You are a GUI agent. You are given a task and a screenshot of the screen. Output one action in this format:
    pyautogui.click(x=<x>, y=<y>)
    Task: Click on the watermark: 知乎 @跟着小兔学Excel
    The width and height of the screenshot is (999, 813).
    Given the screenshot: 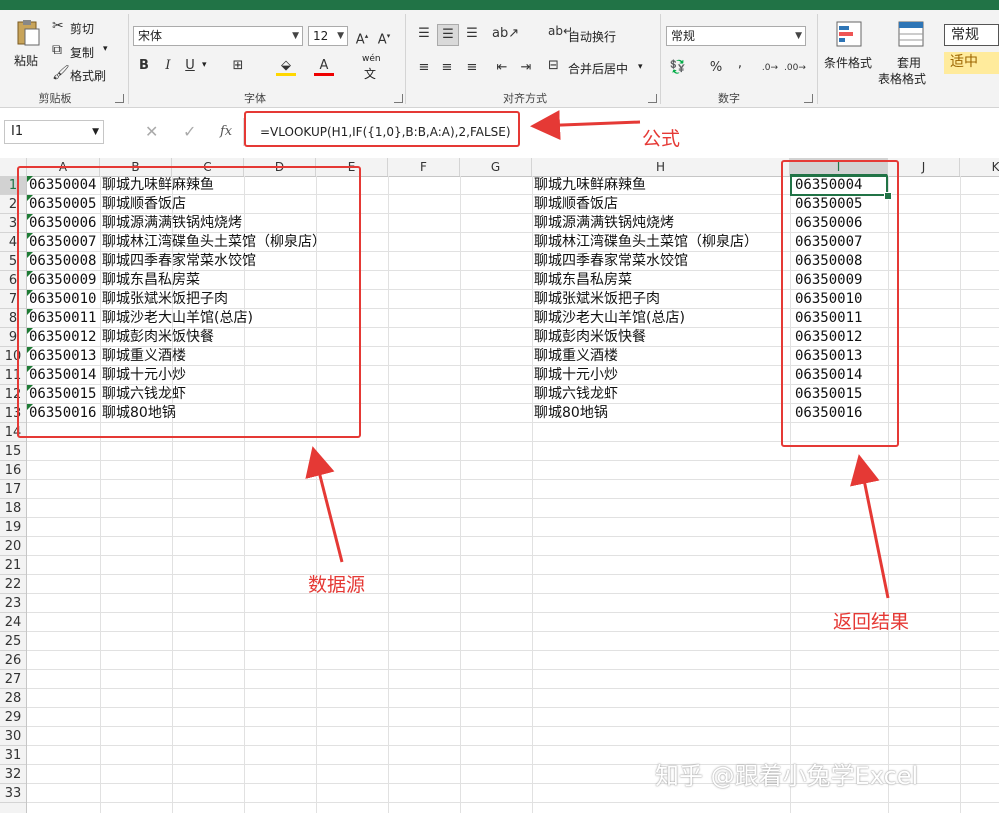 What is the action you would take?
    pyautogui.click(x=787, y=776)
    